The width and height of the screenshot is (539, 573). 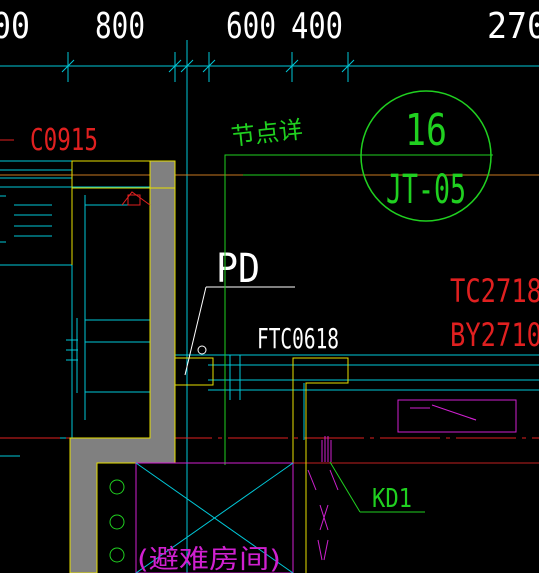 What do you see at coordinates (317, 26) in the screenshot?
I see `dimension-text-400: 400` at bounding box center [317, 26].